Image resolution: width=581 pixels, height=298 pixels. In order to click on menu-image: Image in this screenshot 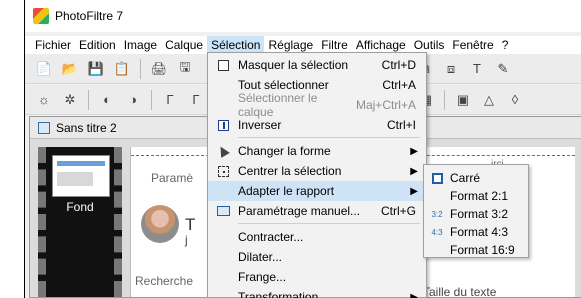, I will do `click(140, 45)`.